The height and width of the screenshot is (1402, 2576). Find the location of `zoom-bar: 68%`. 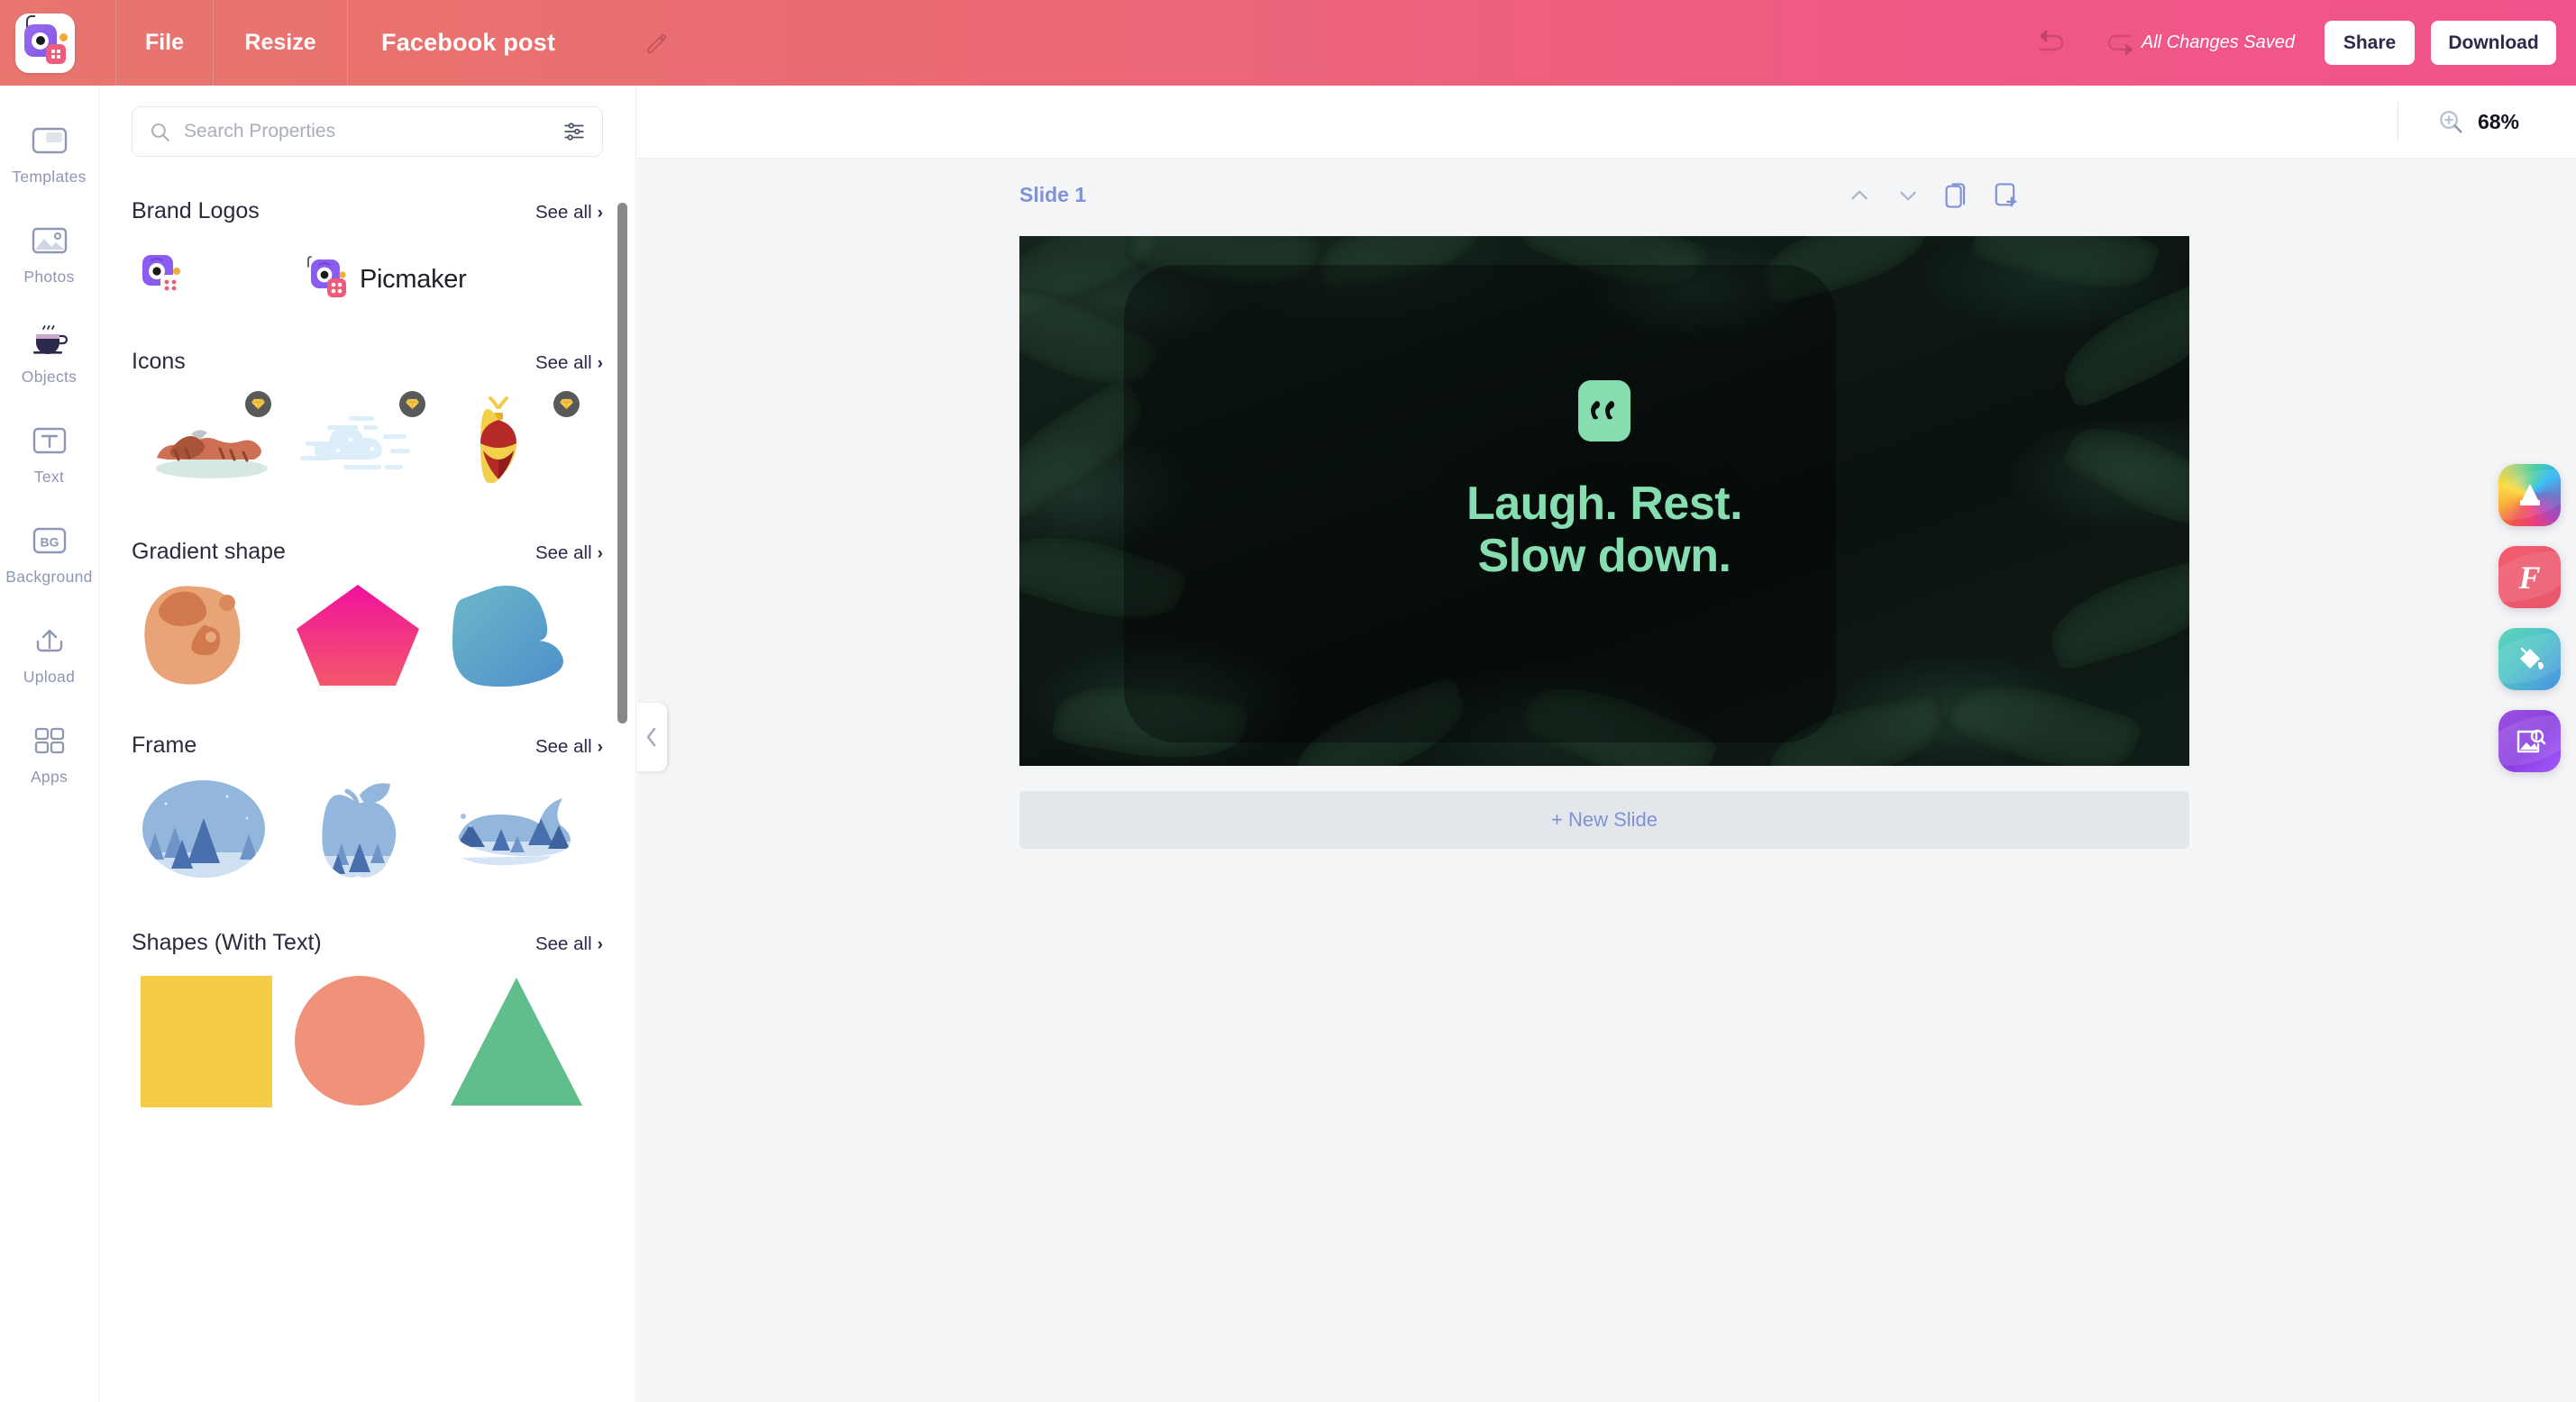

zoom-bar: 68% is located at coordinates (1606, 123).